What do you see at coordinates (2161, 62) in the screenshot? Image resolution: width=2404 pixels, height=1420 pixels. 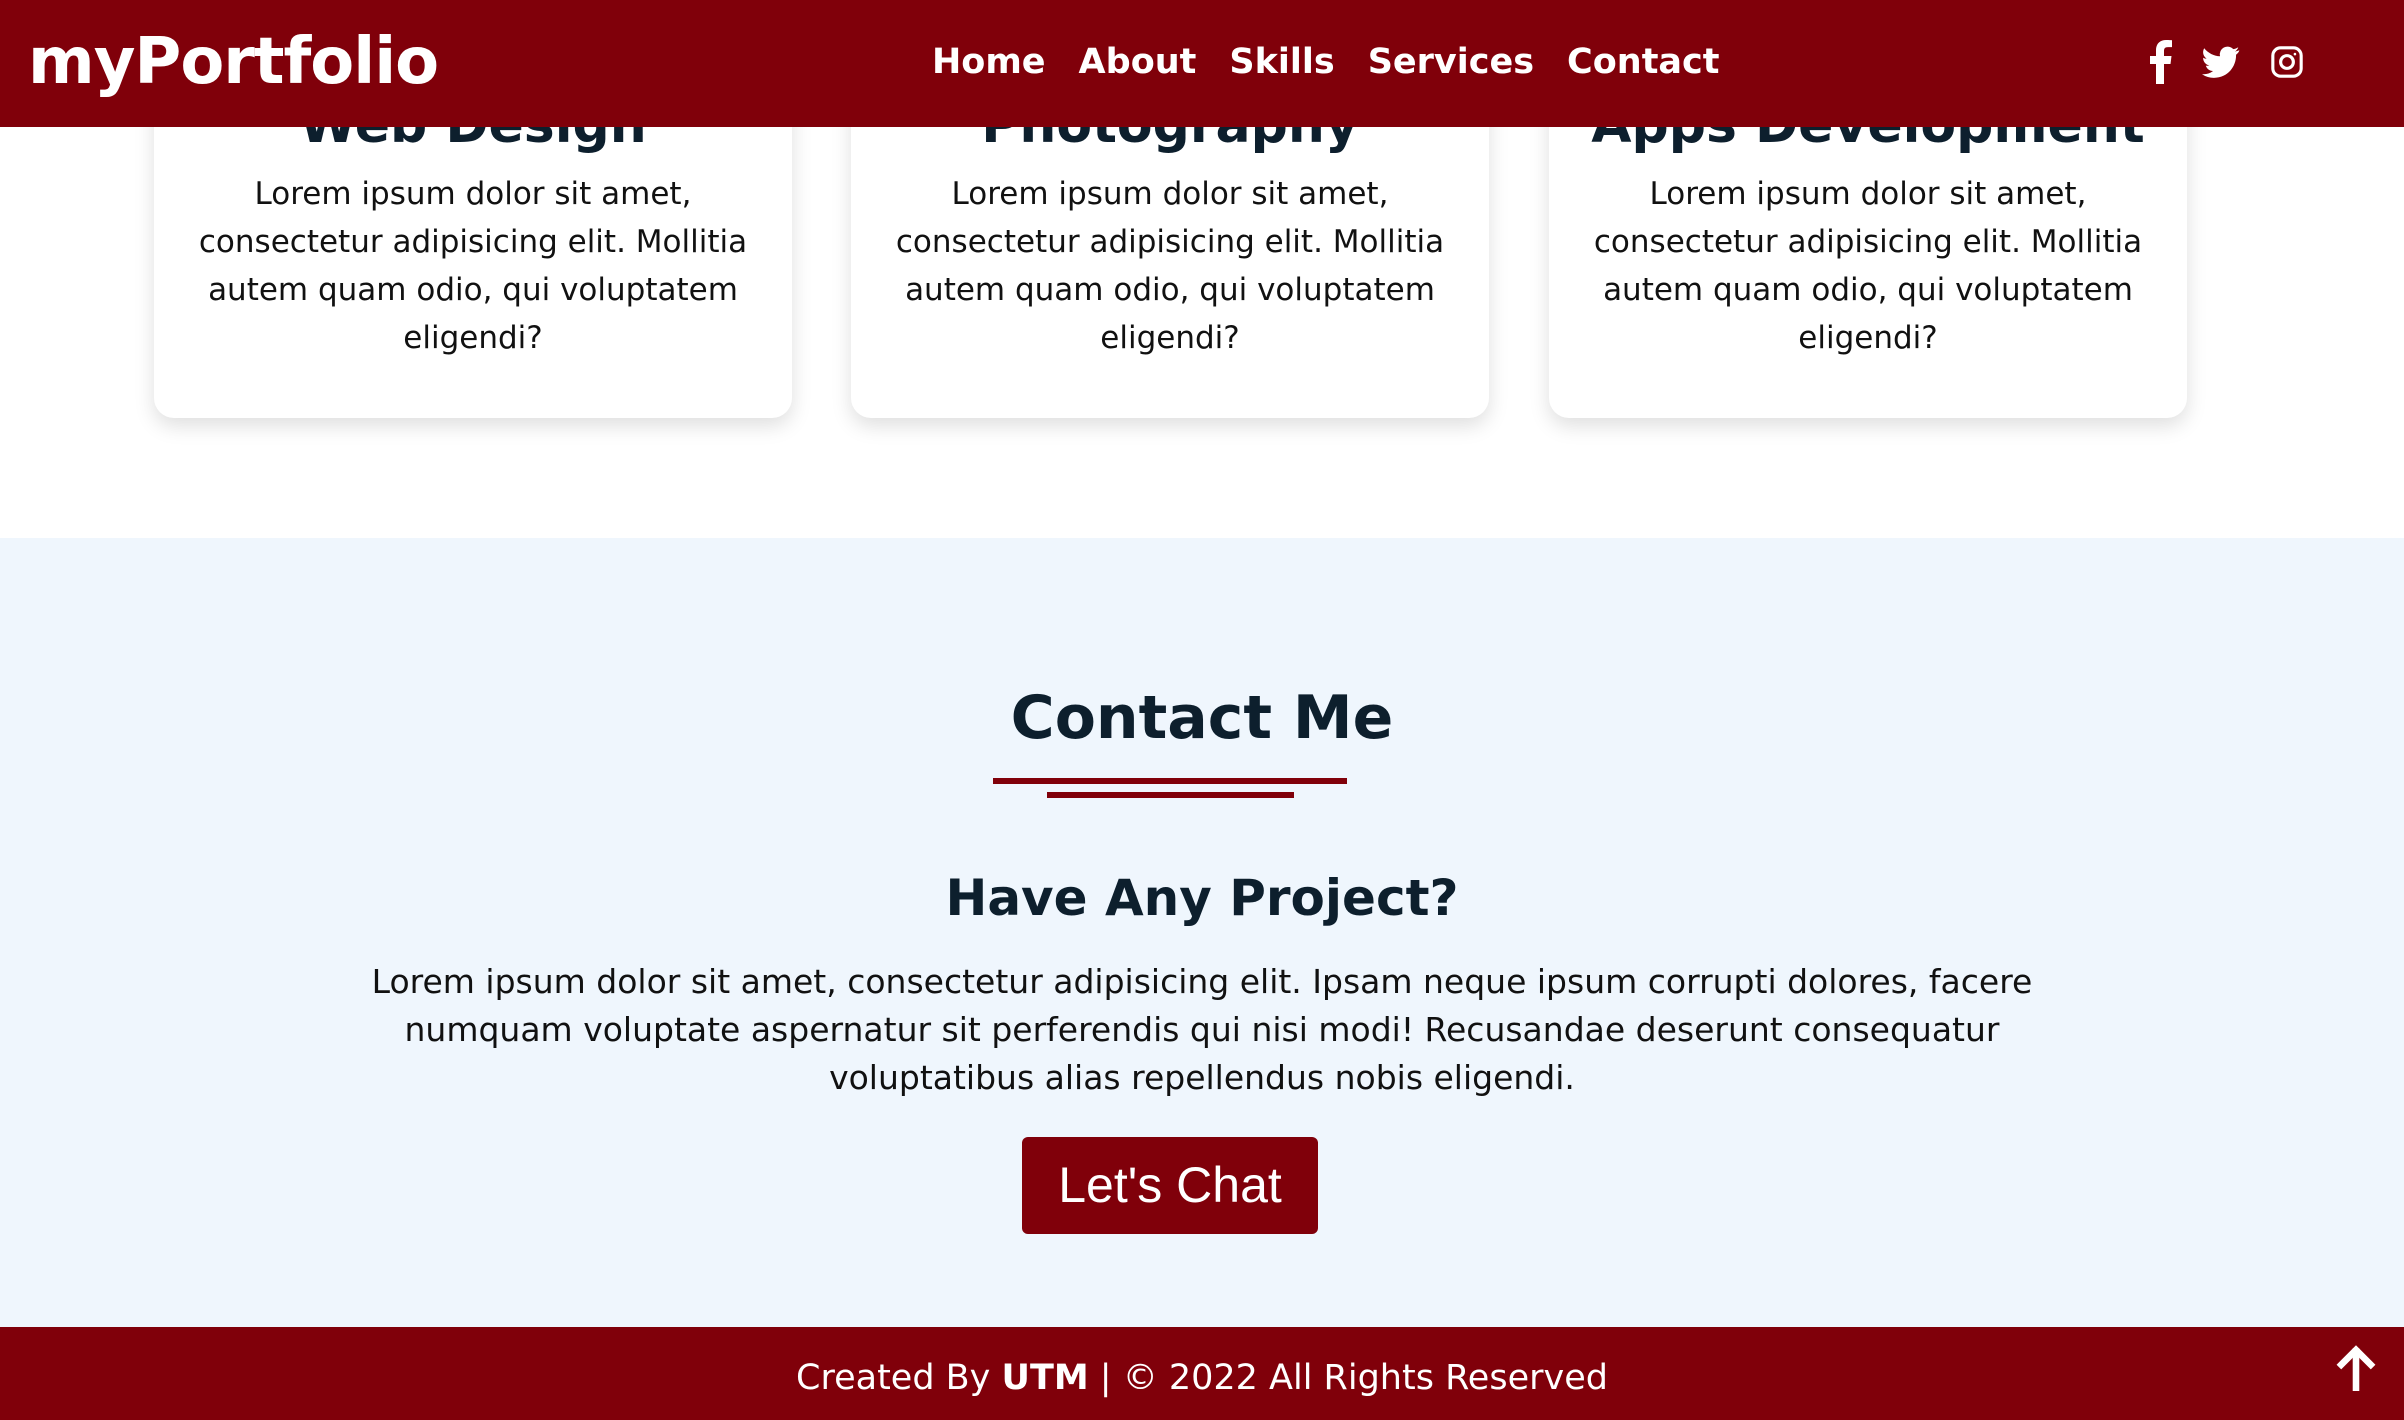 I see `facebook-icon` at bounding box center [2161, 62].